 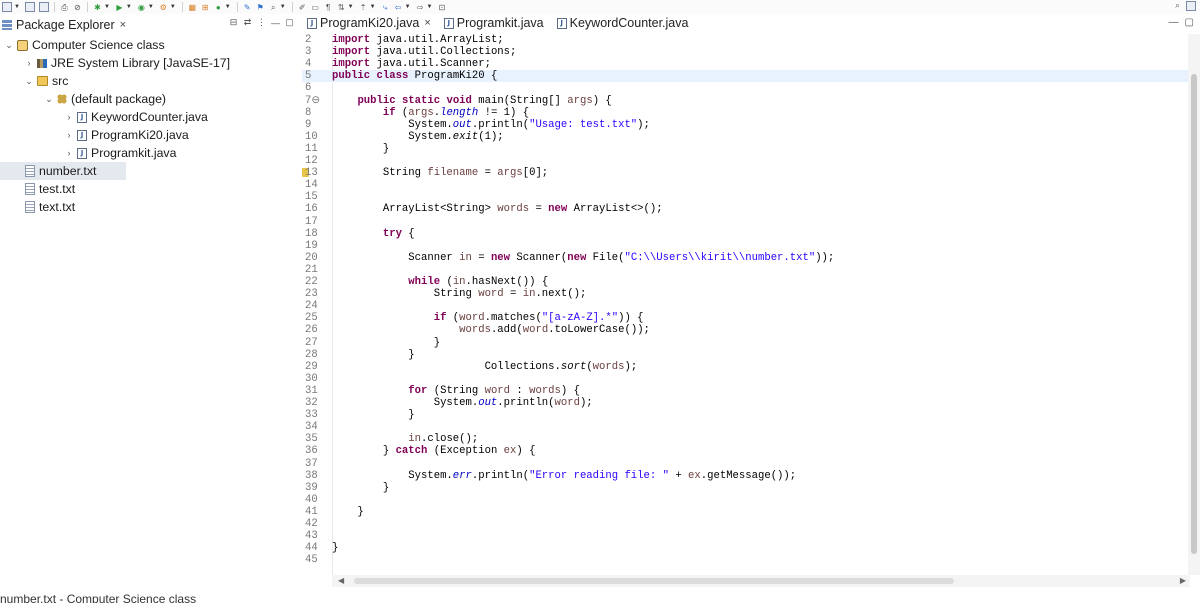 What do you see at coordinates (64, 7) in the screenshot?
I see `print-icon: ⎙` at bounding box center [64, 7].